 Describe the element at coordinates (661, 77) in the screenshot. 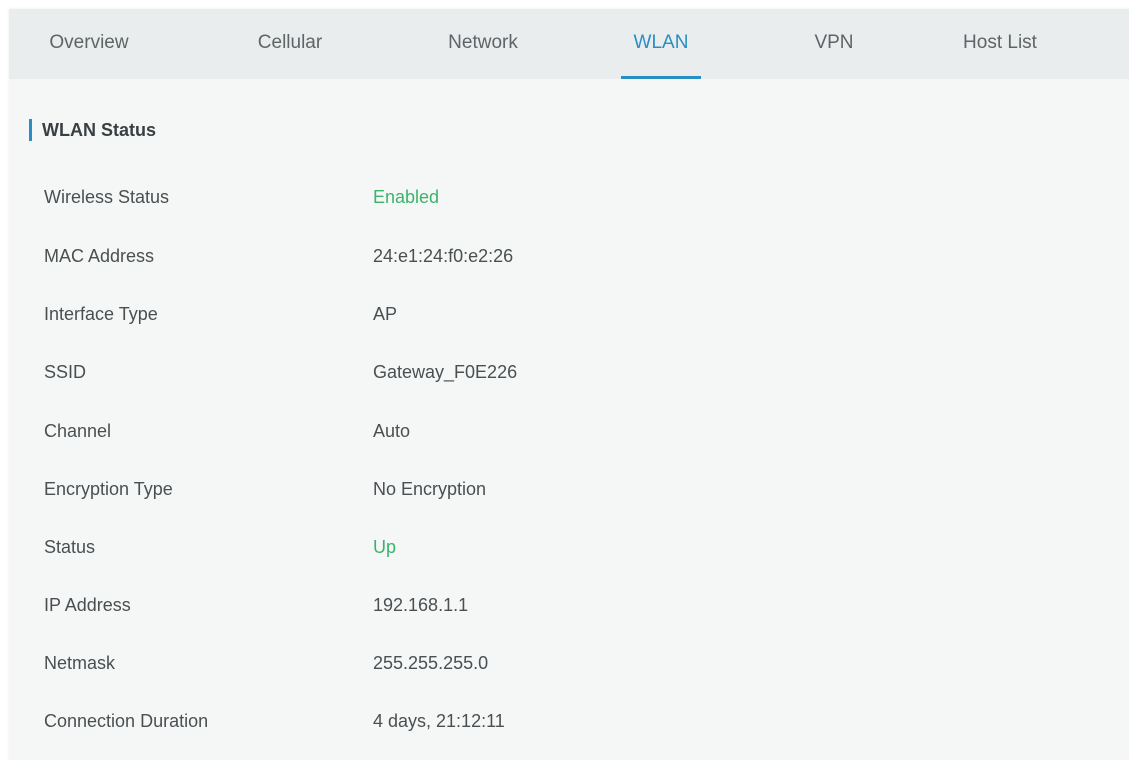

I see `active-tab-indicator` at that location.